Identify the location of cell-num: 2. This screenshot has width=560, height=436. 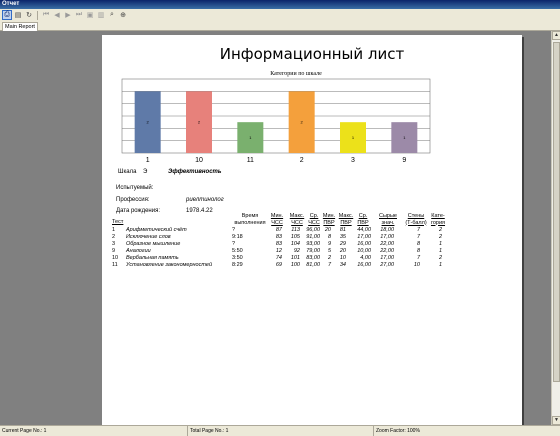
(114, 237).